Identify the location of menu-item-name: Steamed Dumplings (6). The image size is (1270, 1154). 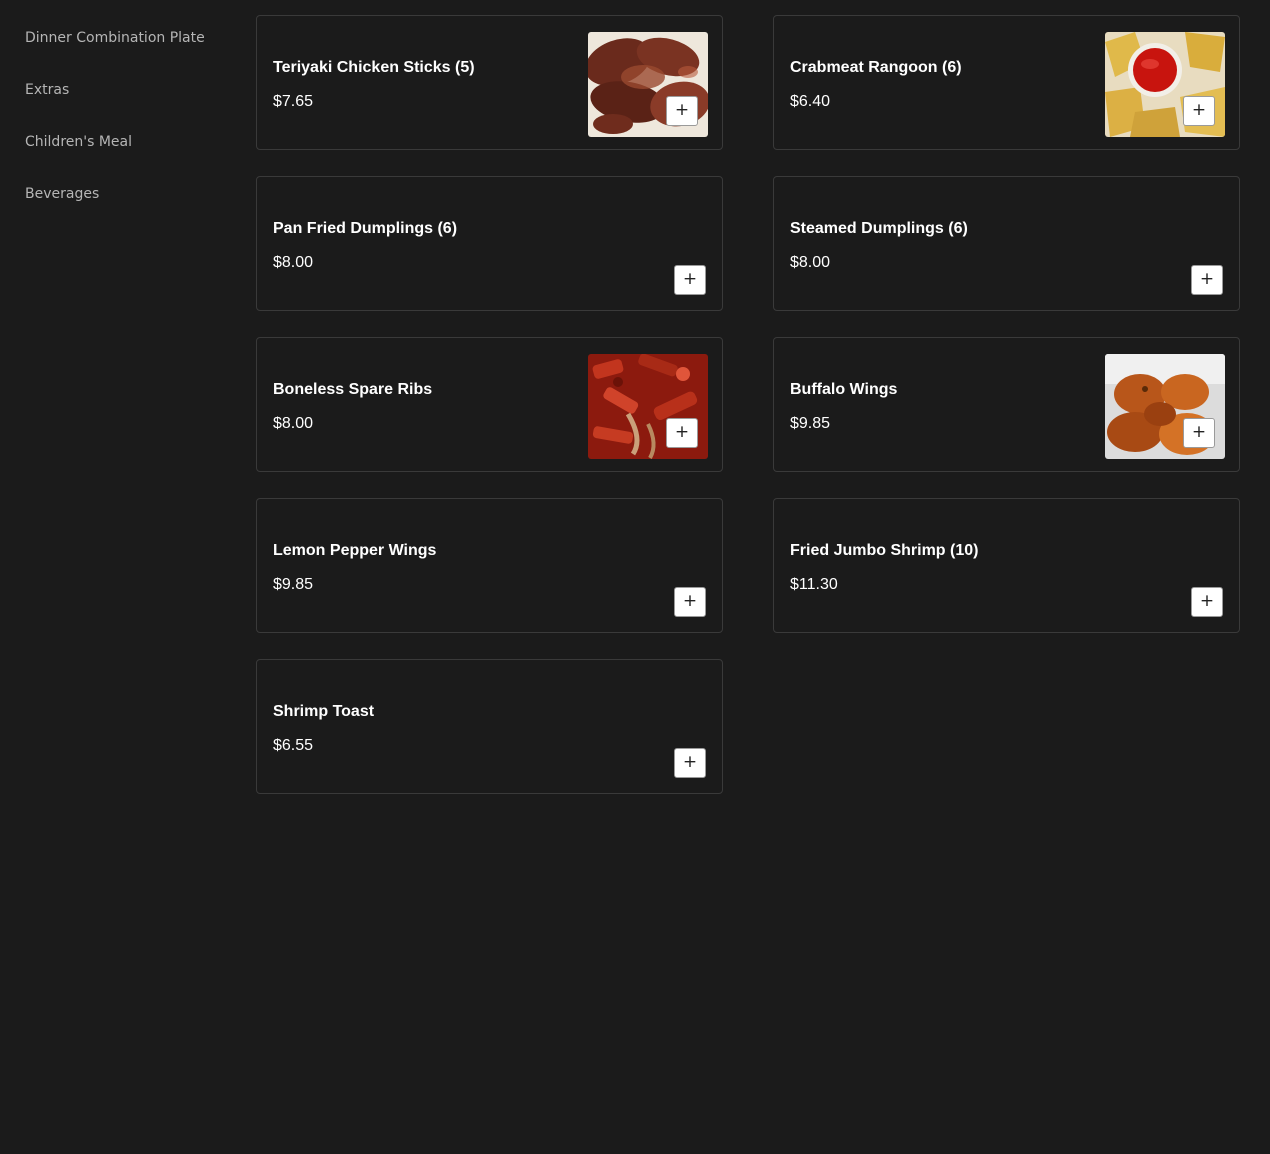
(879, 228).